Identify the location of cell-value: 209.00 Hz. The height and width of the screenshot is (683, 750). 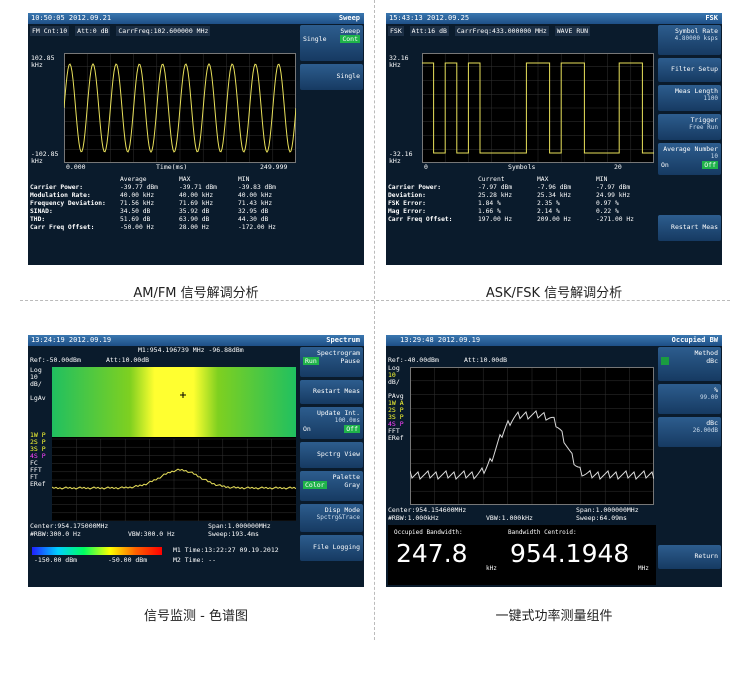
(554, 219).